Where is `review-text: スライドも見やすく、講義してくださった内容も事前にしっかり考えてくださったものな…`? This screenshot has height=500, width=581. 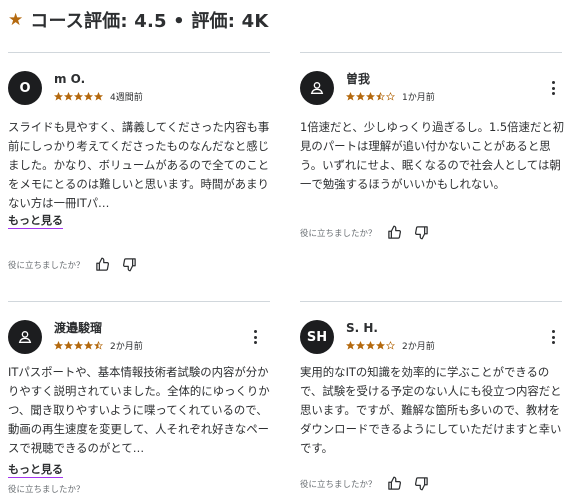 review-text: スライドも見やすく、講義してくださった内容も事前にしっかり考えてくださったものな… is located at coordinates (139, 165).